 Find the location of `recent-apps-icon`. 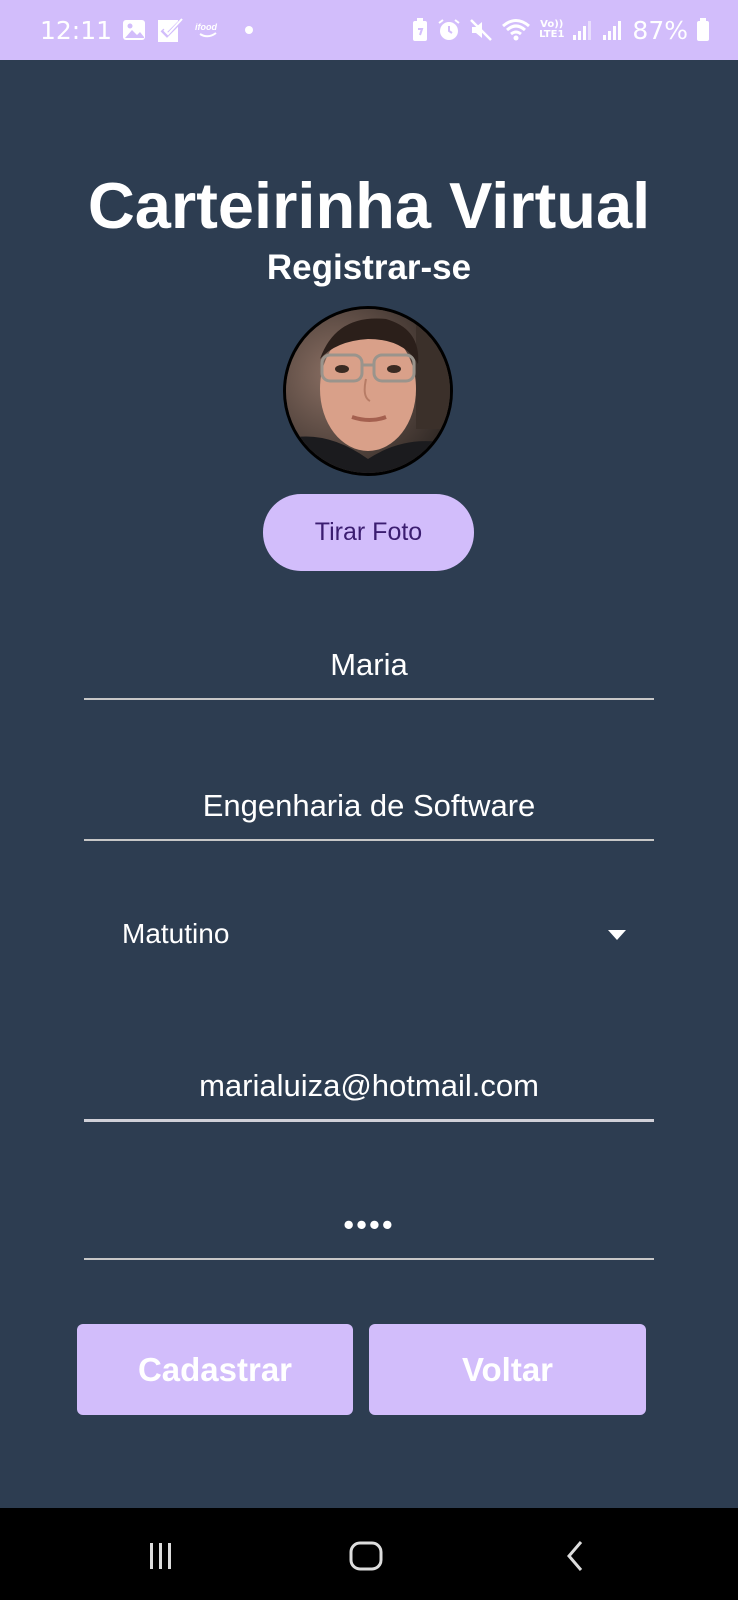

recent-apps-icon is located at coordinates (161, 1556).